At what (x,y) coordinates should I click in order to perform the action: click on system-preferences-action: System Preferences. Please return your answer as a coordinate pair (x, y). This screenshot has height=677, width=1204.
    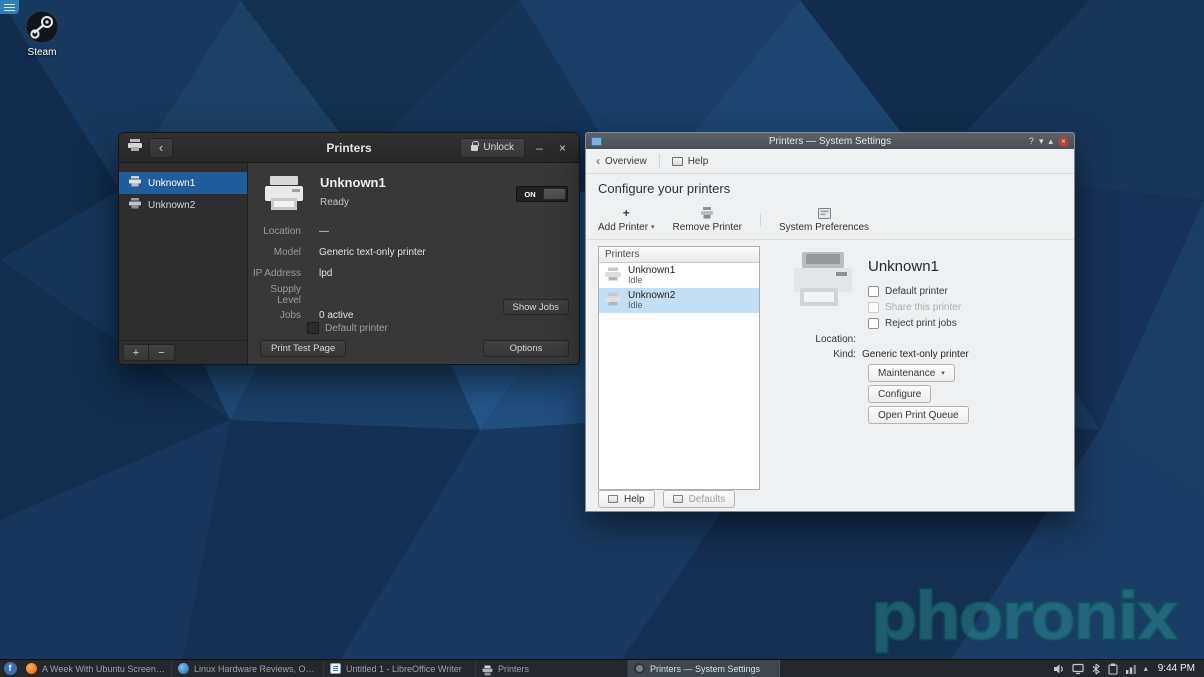
    Looking at the image, I should click on (824, 220).